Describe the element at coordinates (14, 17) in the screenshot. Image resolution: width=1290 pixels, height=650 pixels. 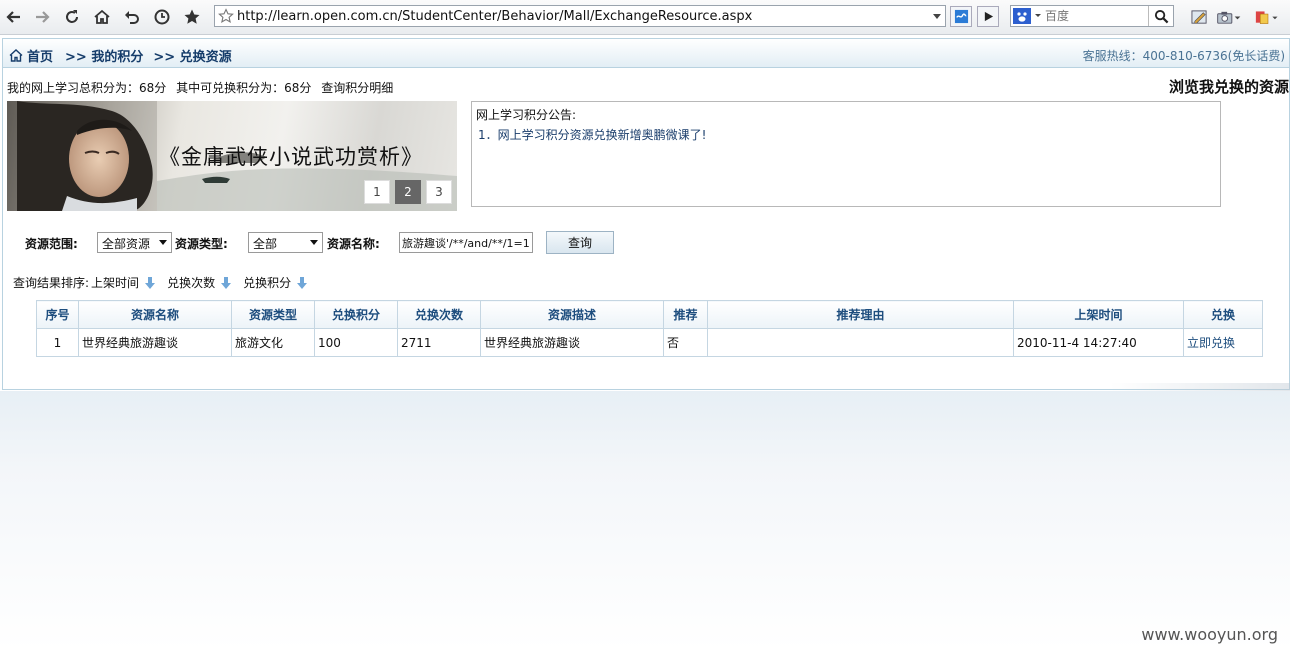
I see `back-icon` at that location.